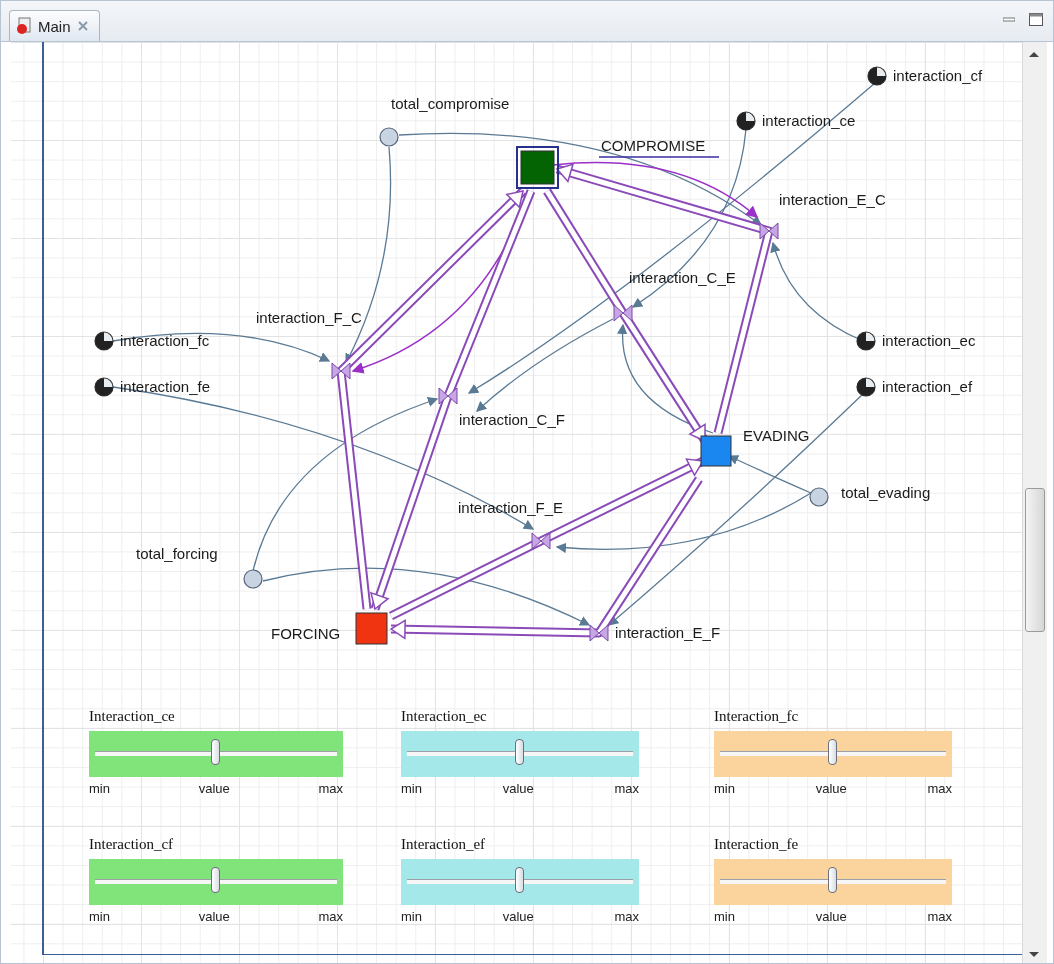  What do you see at coordinates (131, 844) in the screenshot?
I see `slider-label: Interaction_cf` at bounding box center [131, 844].